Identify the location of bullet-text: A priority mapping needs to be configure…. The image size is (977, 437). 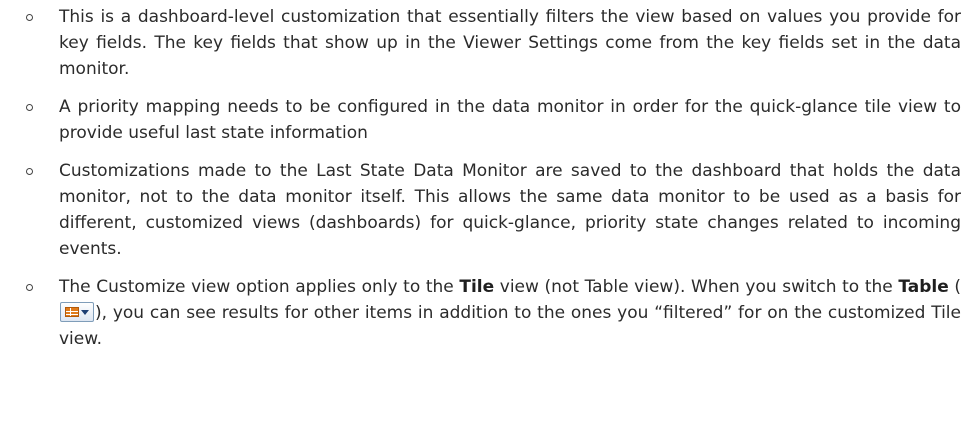
(510, 120).